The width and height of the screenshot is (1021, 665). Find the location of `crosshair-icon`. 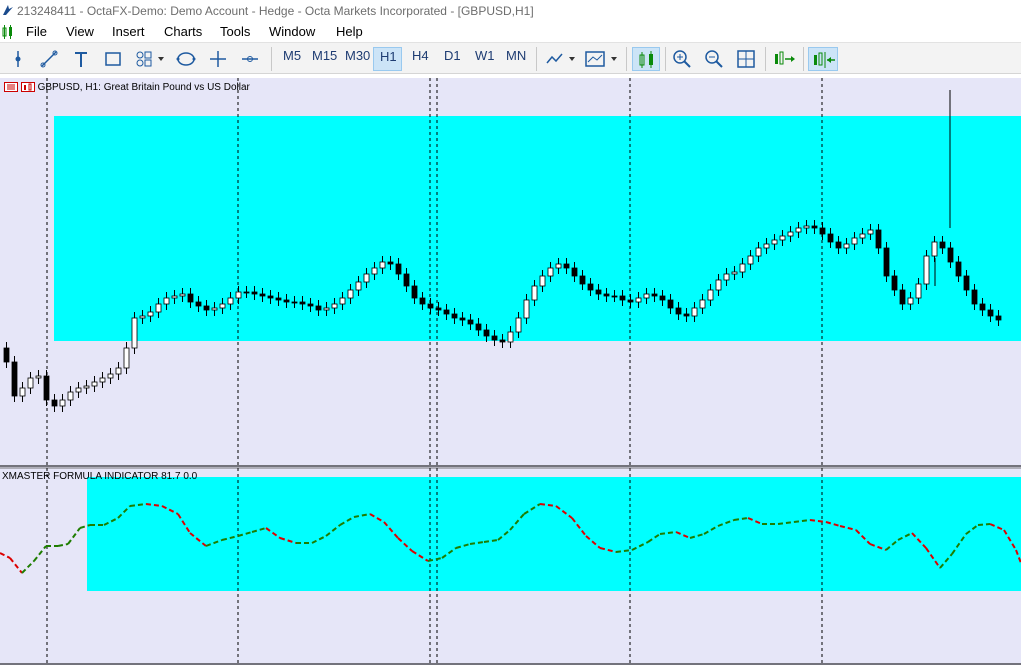

crosshair-icon is located at coordinates (218, 59).